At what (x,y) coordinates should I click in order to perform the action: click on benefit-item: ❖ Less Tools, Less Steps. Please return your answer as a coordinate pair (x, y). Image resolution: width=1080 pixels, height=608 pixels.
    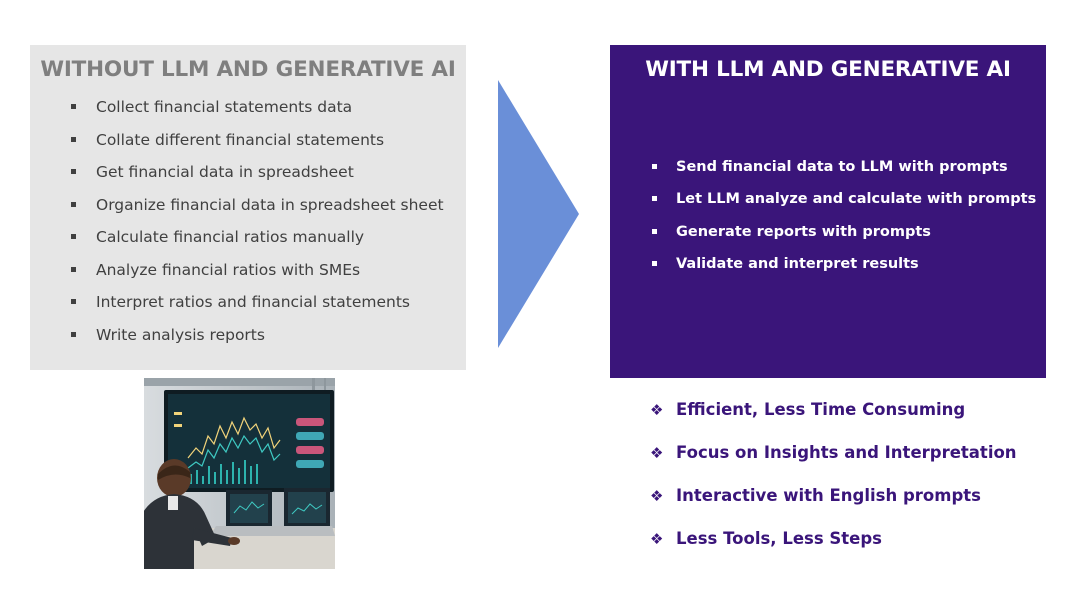
    Looking at the image, I should click on (833, 547).